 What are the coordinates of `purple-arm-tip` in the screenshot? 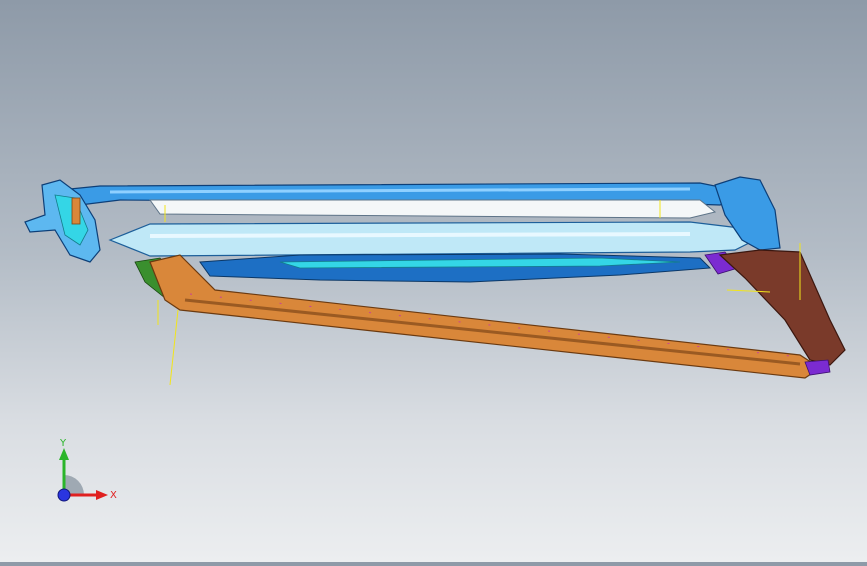 It's located at (817, 367).